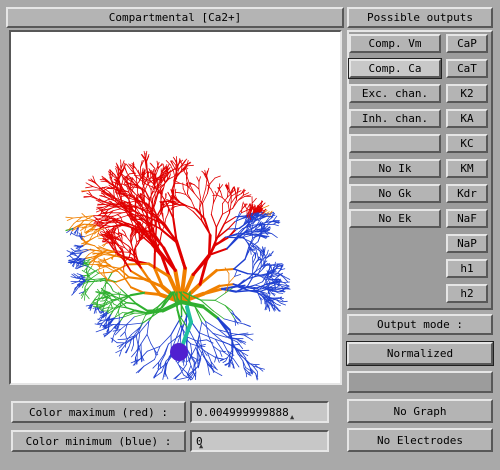 The image size is (500, 470). Describe the element at coordinates (175, 17) in the screenshot. I see `window-title: Compartmental [Ca2+]` at that location.